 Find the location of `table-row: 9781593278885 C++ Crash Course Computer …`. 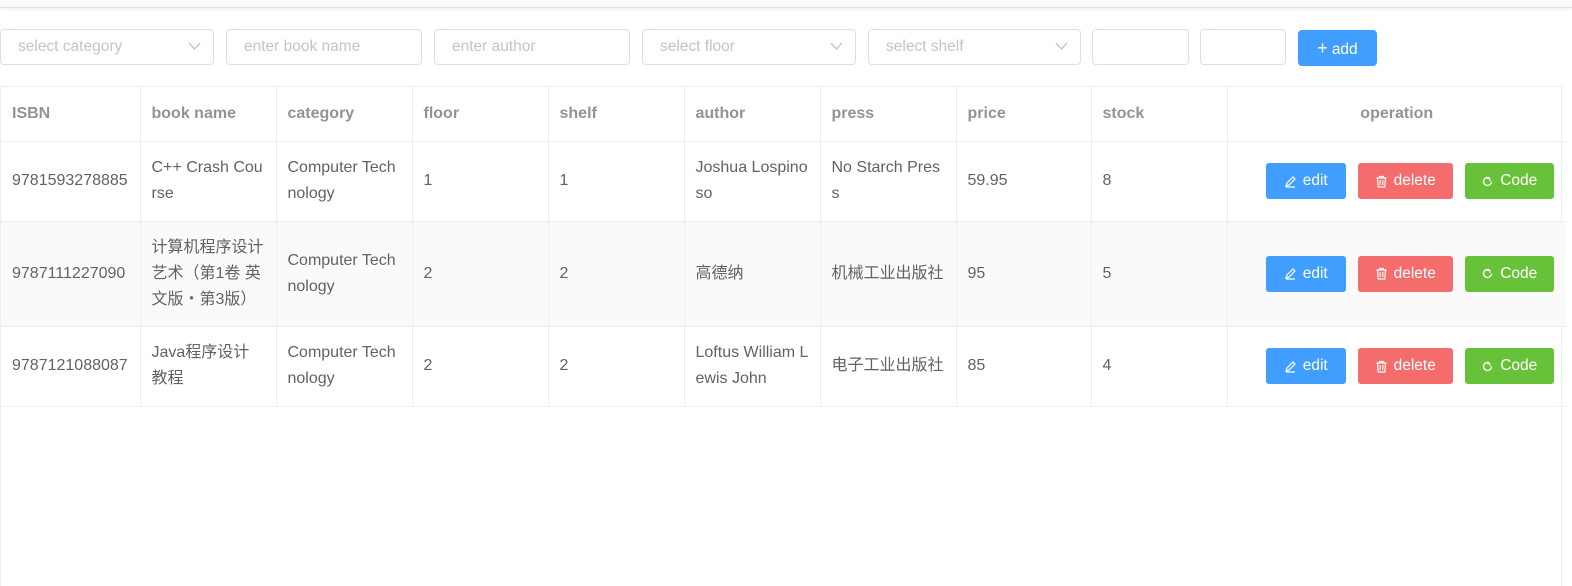

table-row: 9781593278885 C++ Crash Course Computer … is located at coordinates (783, 181).